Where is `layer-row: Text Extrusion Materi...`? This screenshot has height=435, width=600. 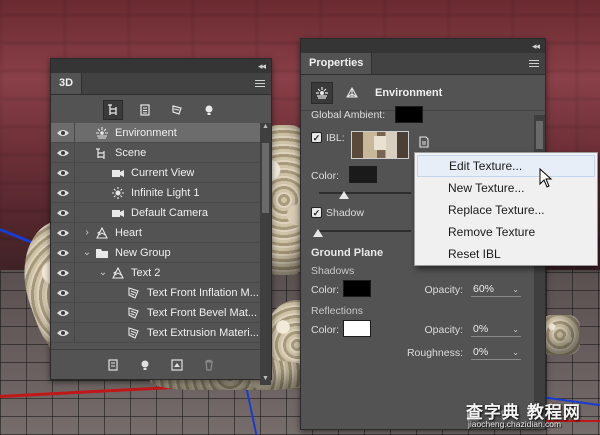
layer-row: Text Extrusion Materi... is located at coordinates (161, 332).